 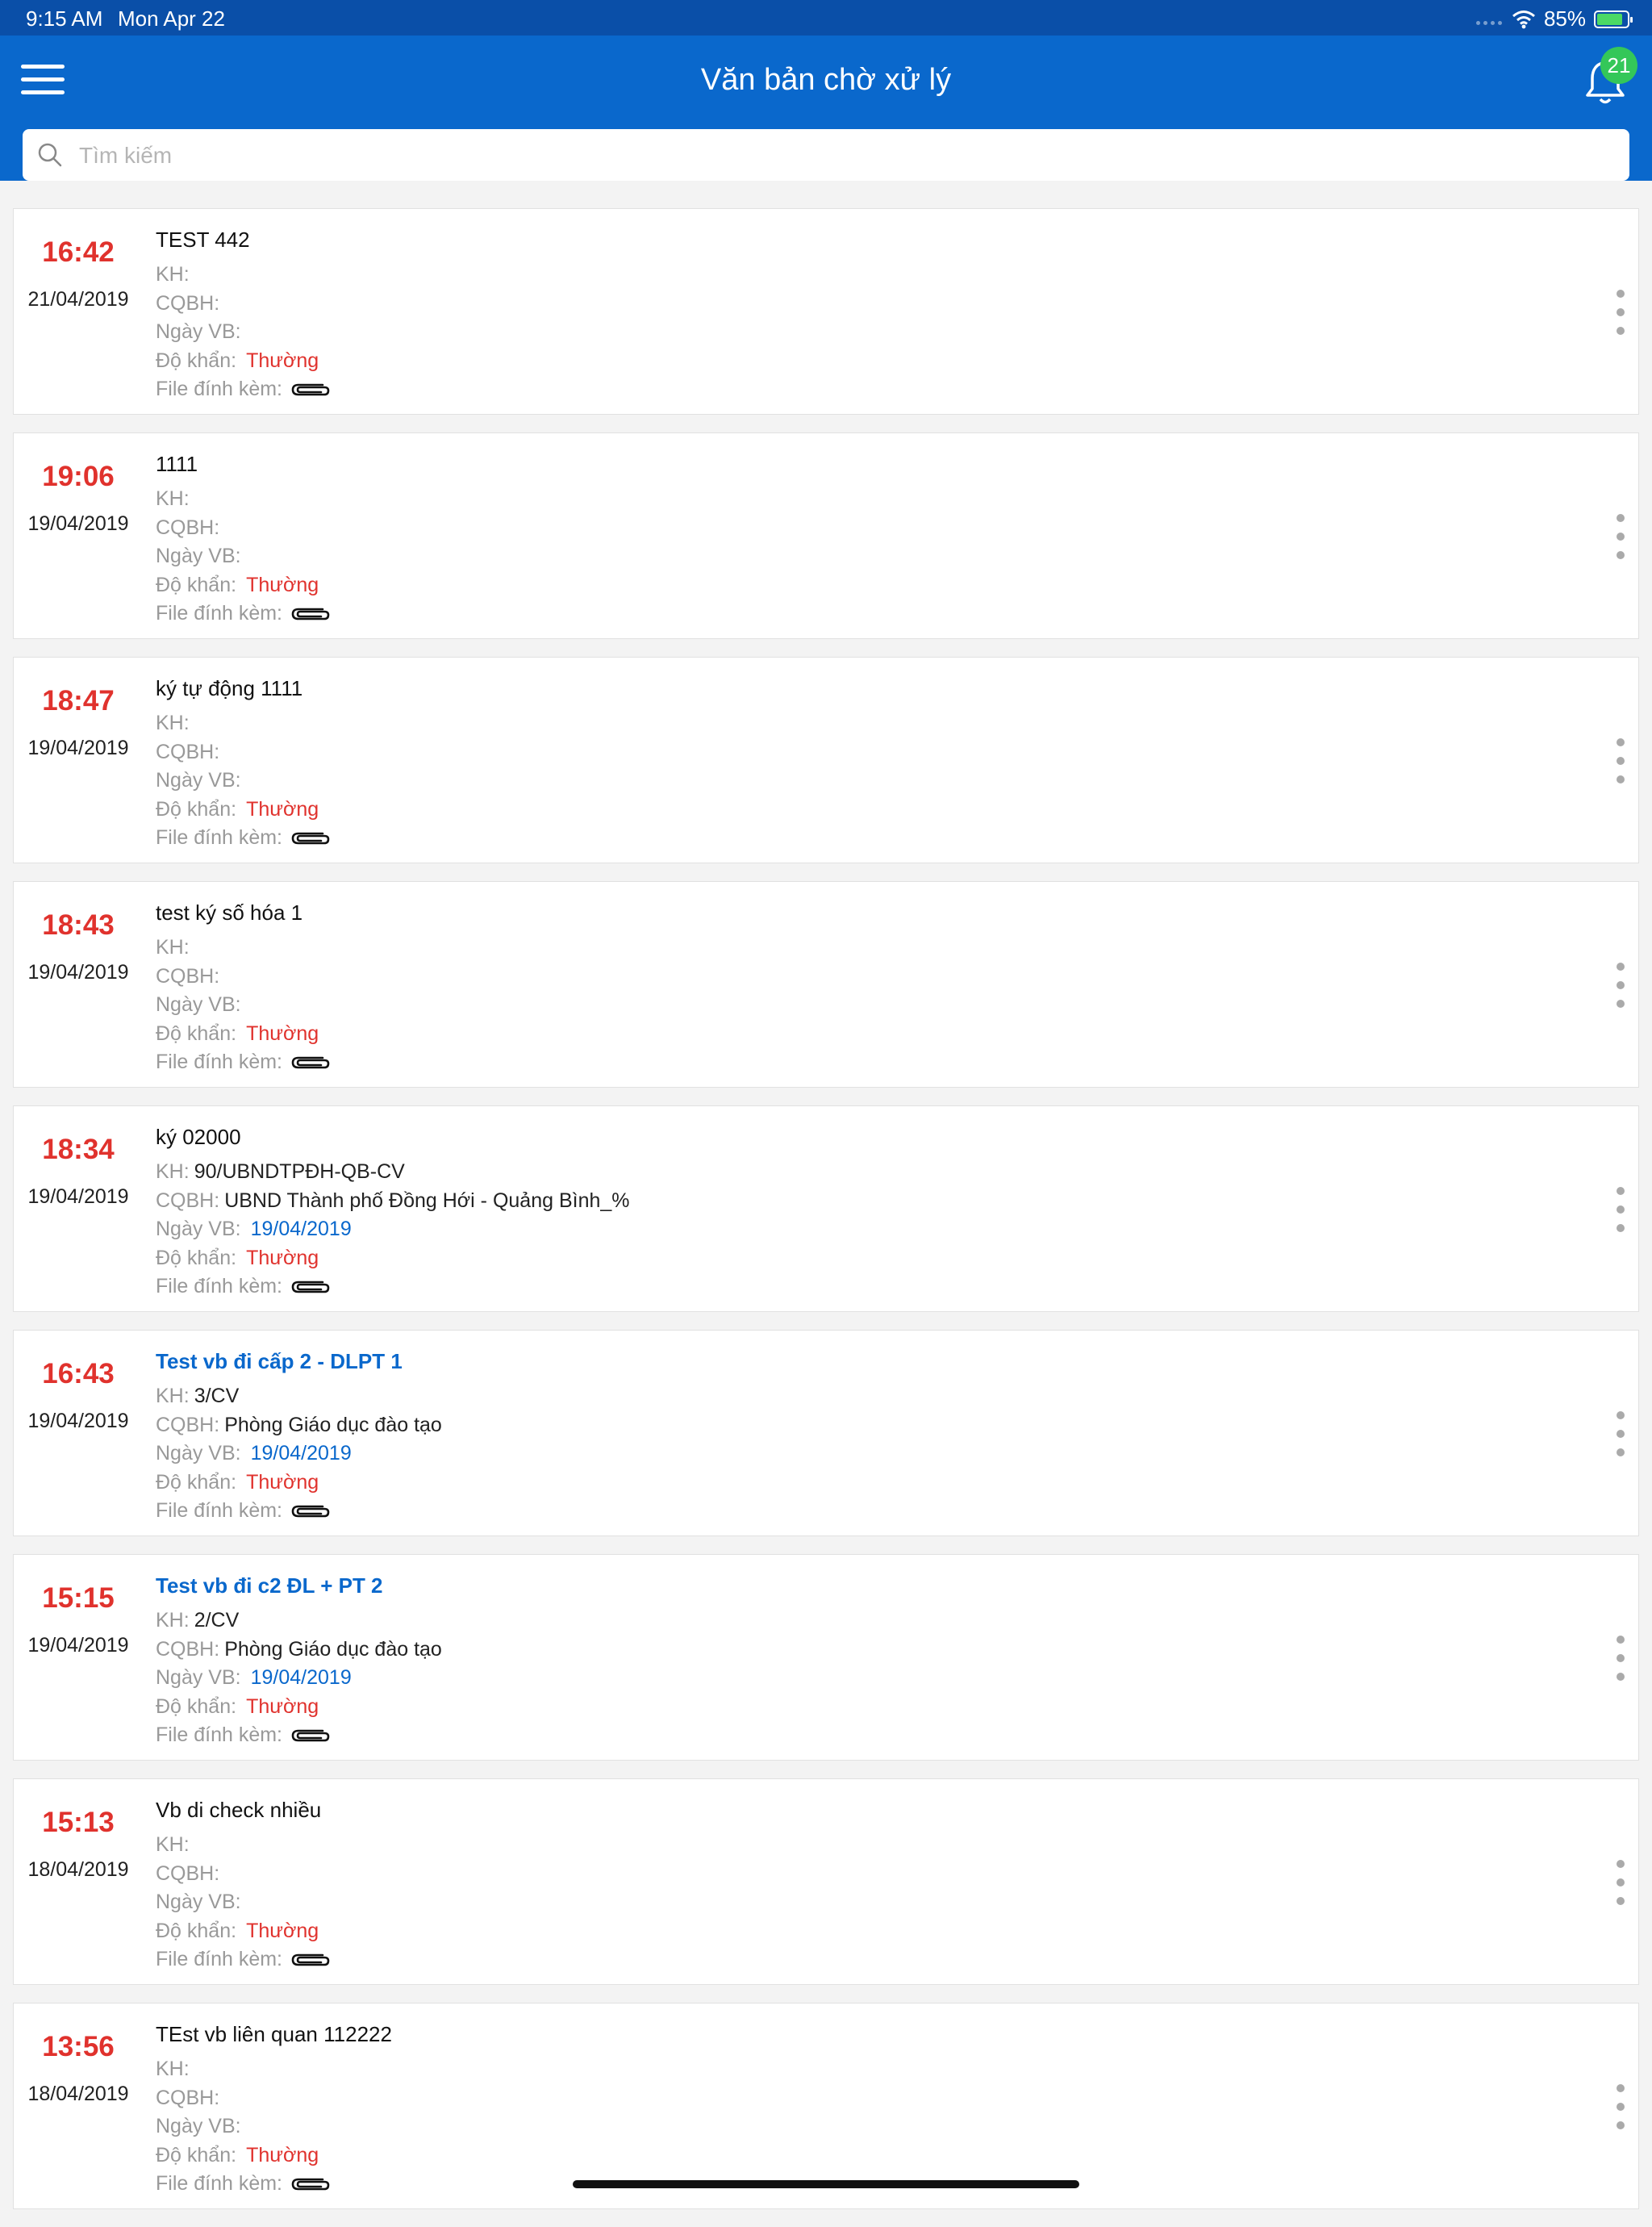 What do you see at coordinates (849, 467) in the screenshot?
I see `document-title: 1111` at bounding box center [849, 467].